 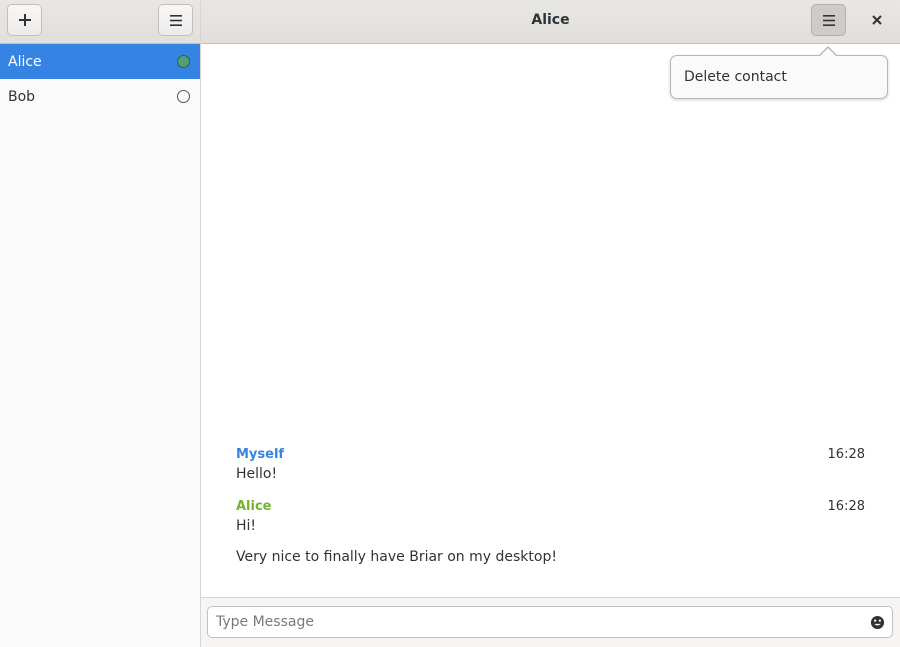 I want to click on close-icon, so click(x=877, y=20).